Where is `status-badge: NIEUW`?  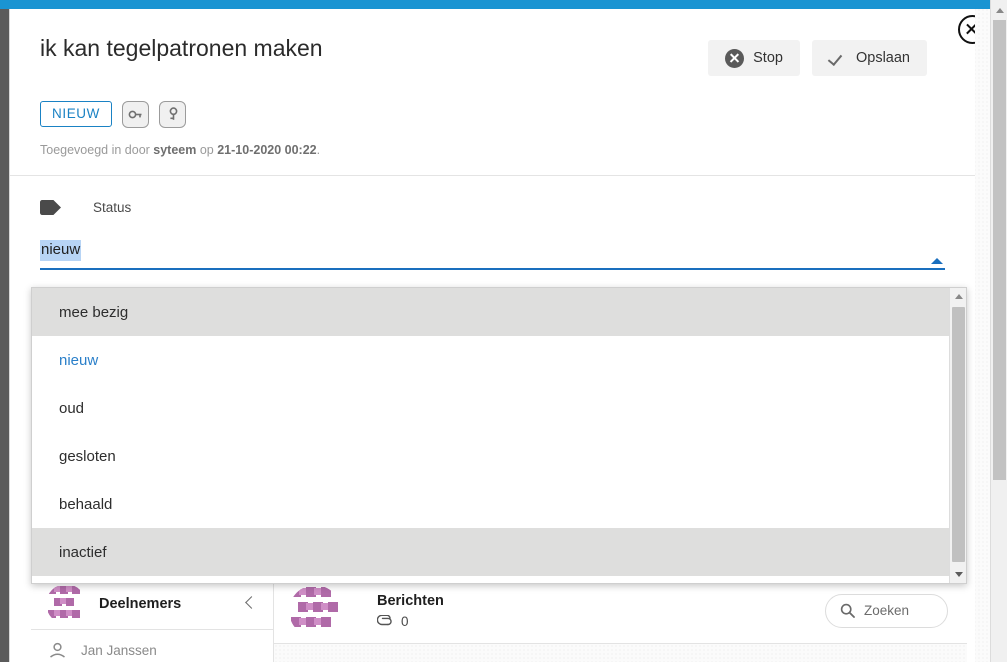 status-badge: NIEUW is located at coordinates (76, 114).